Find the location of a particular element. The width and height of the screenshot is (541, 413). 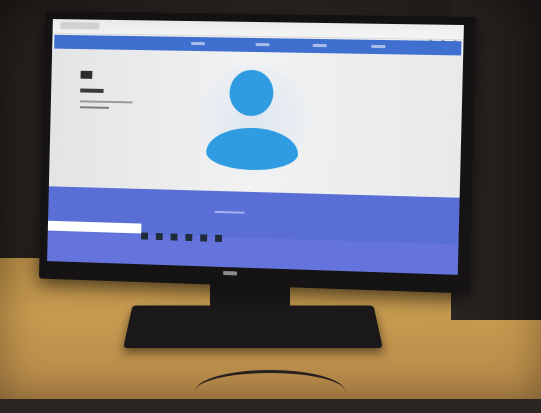

hero-subtitle is located at coordinates (92, 90).